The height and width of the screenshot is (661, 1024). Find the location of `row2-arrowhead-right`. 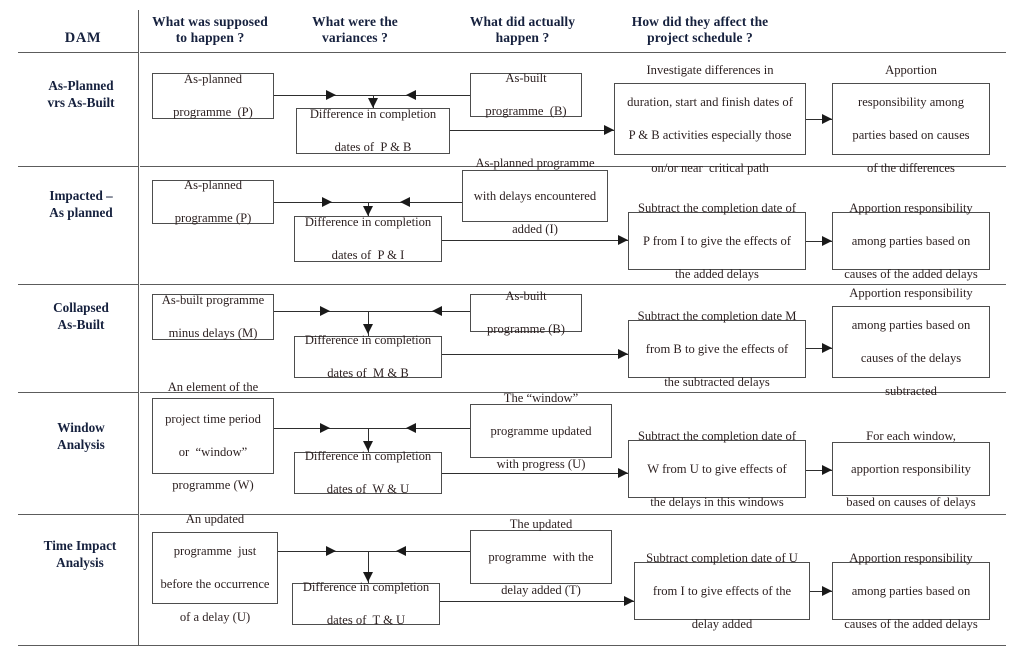

row2-arrowhead-right is located at coordinates (327, 202).